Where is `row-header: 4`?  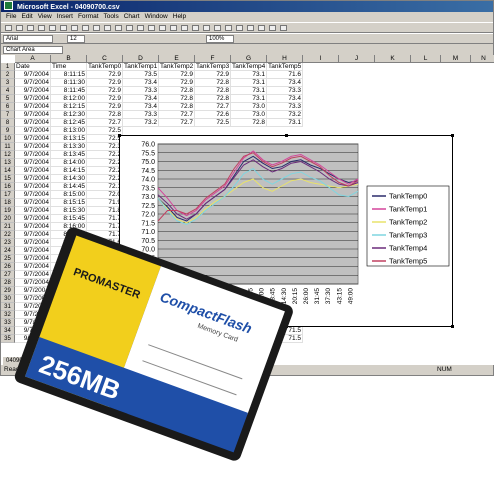
row-header: 4 is located at coordinates (8, 91).